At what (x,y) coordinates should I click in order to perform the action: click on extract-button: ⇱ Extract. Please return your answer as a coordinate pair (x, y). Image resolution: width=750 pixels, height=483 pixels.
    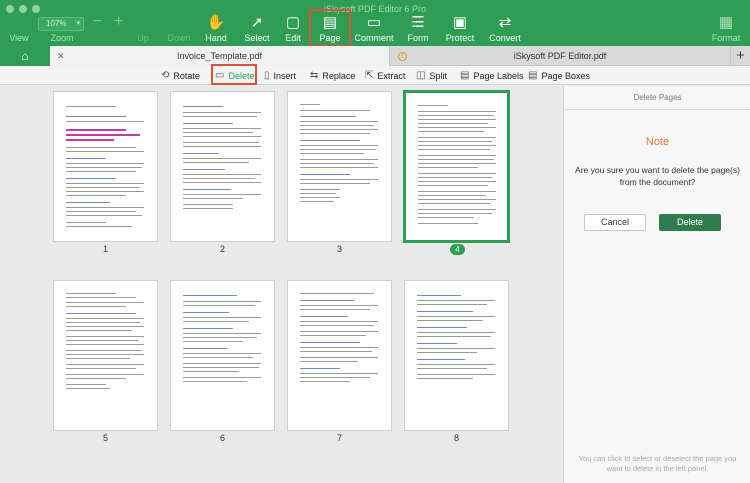
    Looking at the image, I should click on (385, 75).